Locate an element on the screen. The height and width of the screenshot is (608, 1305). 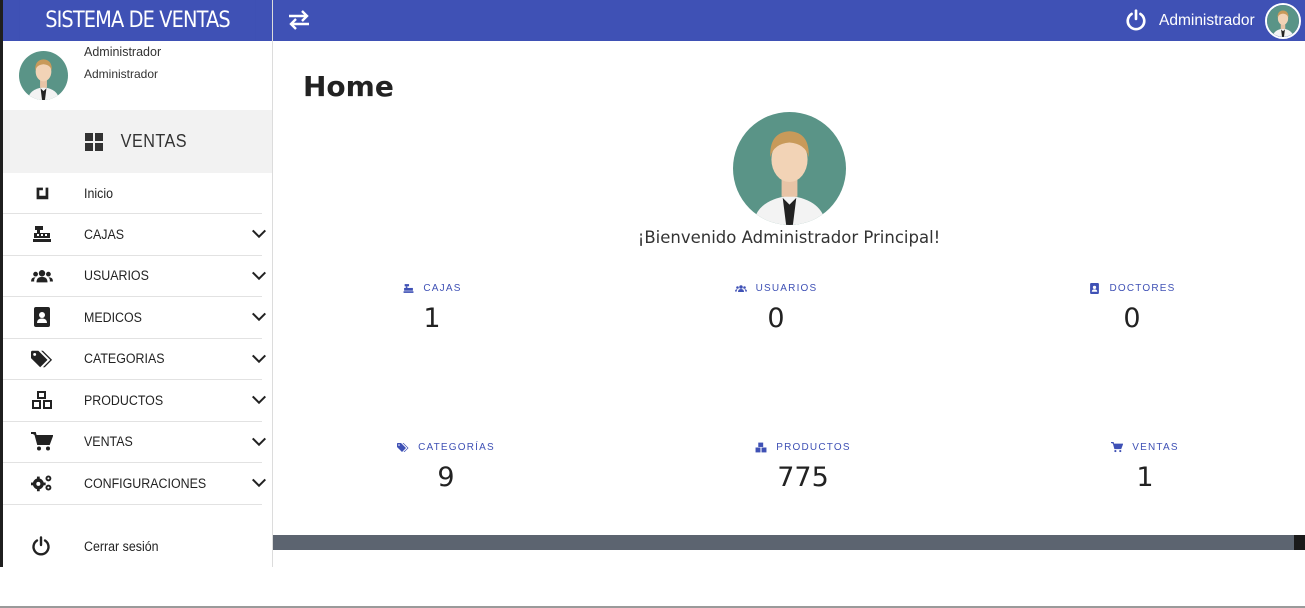
sidebar-item-cajas: CAJAS is located at coordinates (135, 235).